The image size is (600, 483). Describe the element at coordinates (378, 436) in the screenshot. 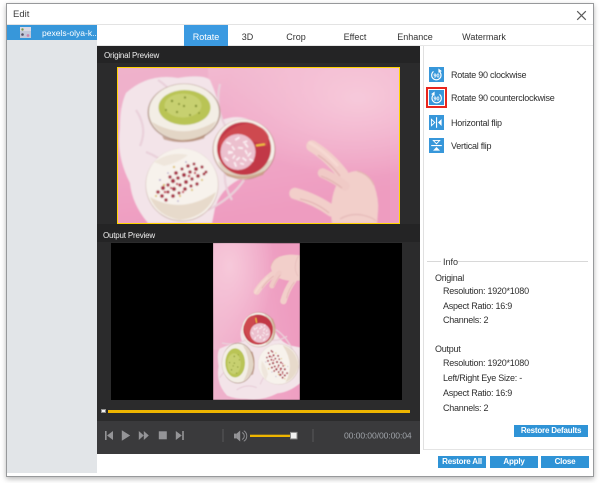

I see `svg-text: 00:00:00/00:00:04` at that location.